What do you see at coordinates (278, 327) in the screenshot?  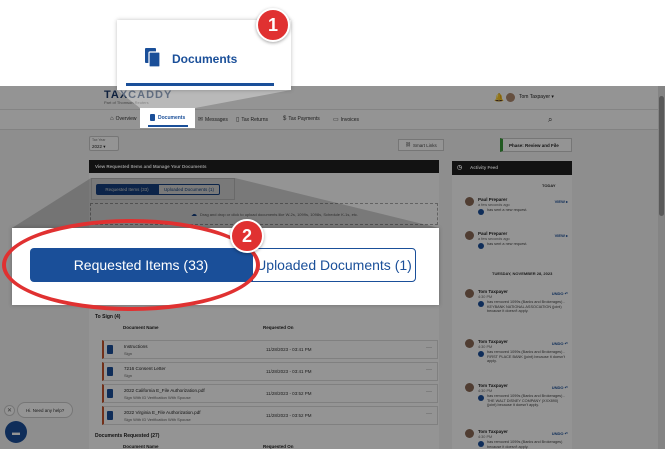 I see `col-requested-on: Requested On` at bounding box center [278, 327].